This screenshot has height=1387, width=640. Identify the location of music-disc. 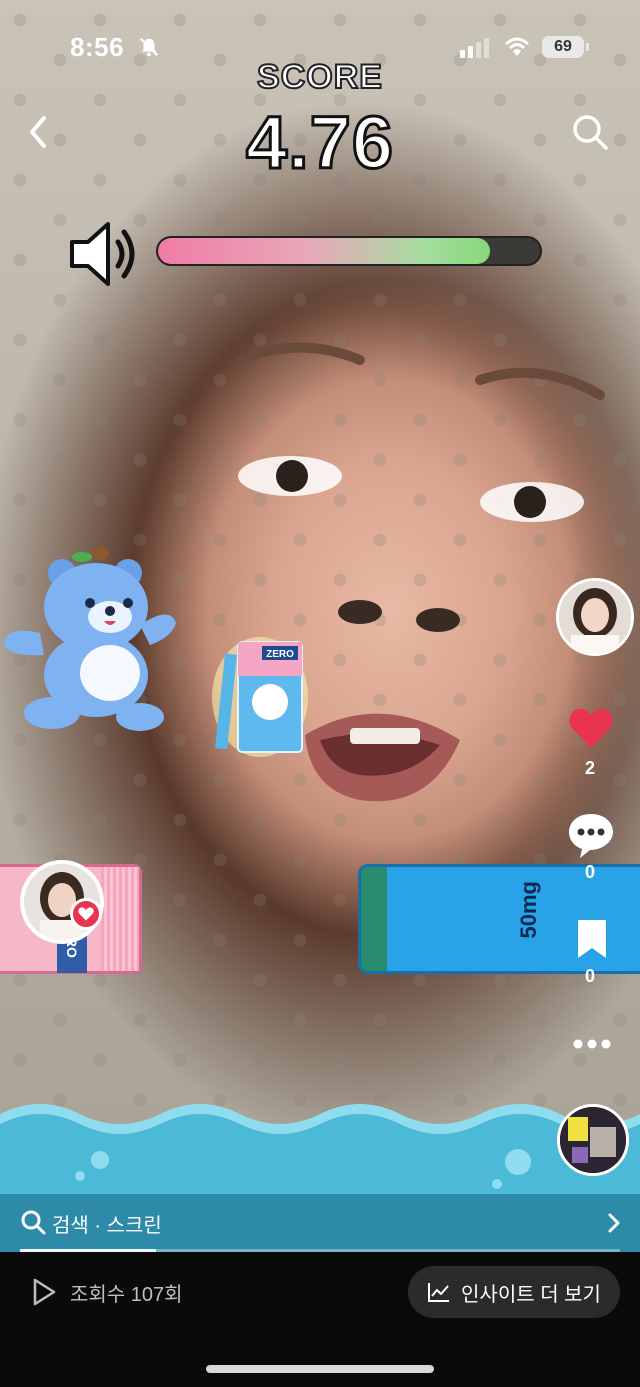
(593, 1140).